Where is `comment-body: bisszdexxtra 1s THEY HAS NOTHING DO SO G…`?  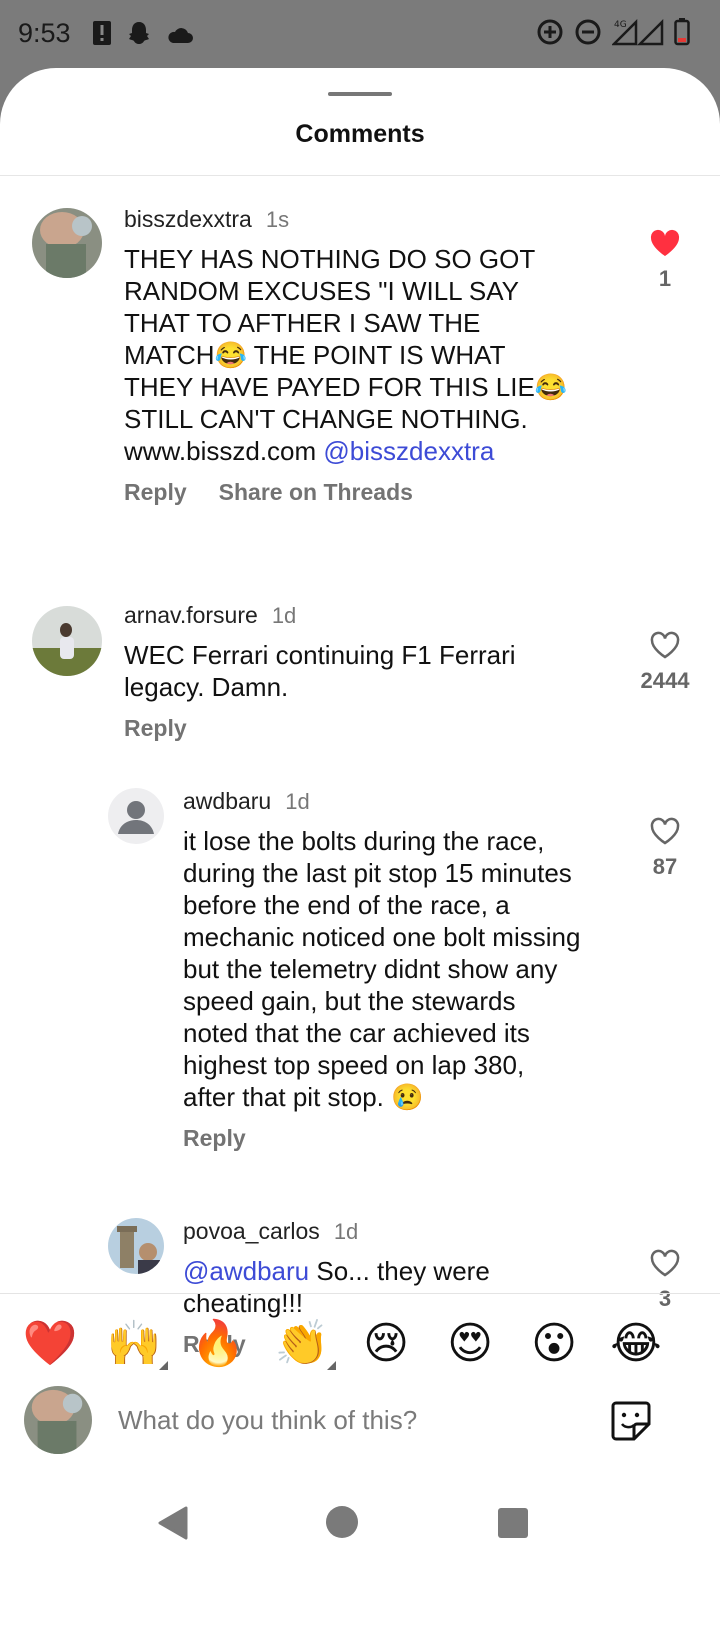 comment-body: bisszdexxtra 1s THEY HAS NOTHING DO SO G… is located at coordinates (349, 356).